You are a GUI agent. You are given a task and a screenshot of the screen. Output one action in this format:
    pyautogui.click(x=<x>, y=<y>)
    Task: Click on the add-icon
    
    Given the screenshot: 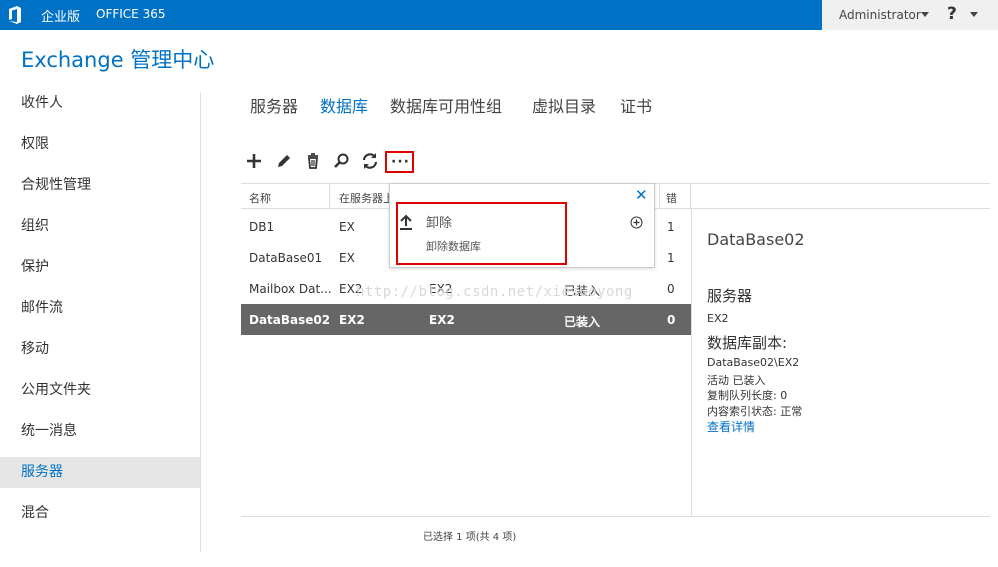 What is the action you would take?
    pyautogui.click(x=255, y=162)
    